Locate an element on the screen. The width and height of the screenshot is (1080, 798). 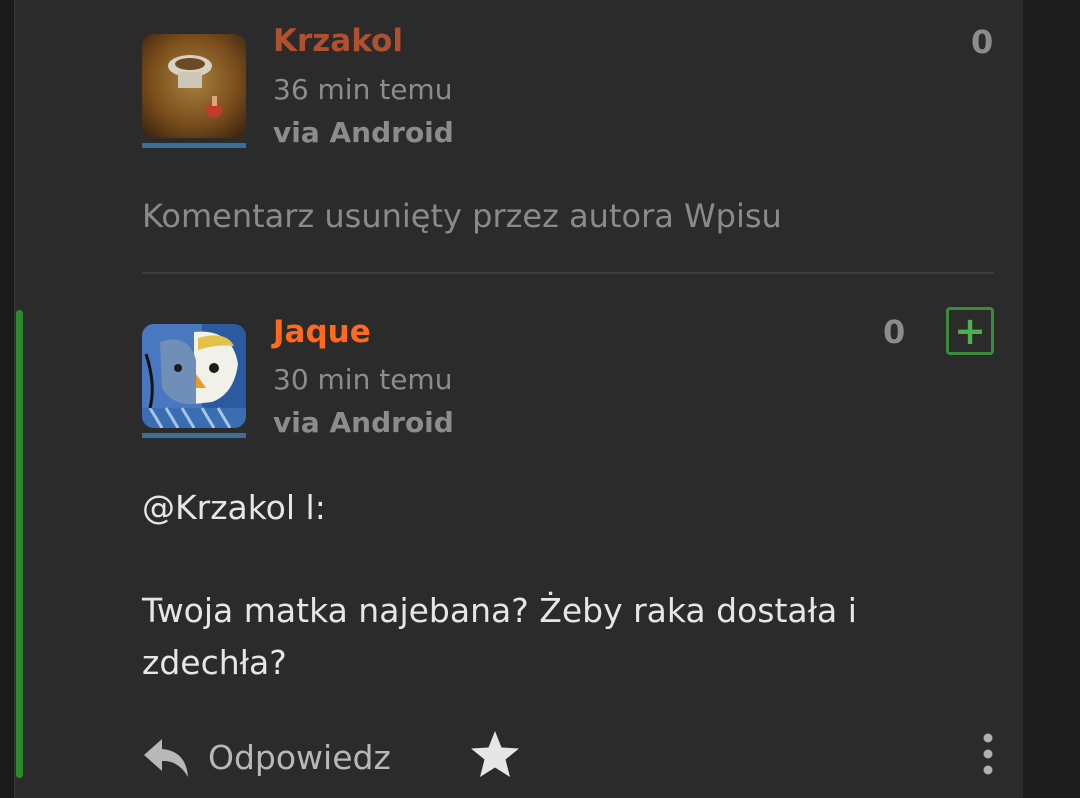
comment-divider is located at coordinates (568, 273).